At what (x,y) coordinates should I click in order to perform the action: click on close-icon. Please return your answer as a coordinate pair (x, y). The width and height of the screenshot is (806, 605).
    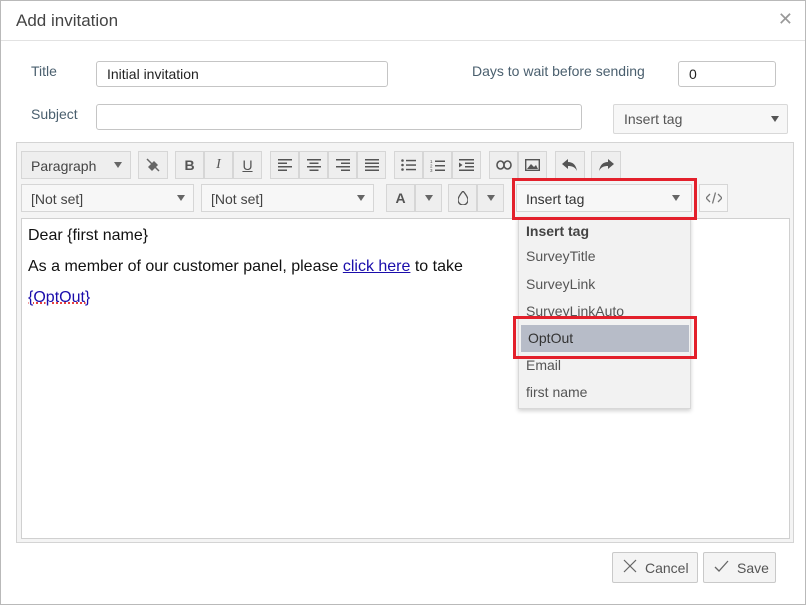
    Looking at the image, I should click on (630, 567).